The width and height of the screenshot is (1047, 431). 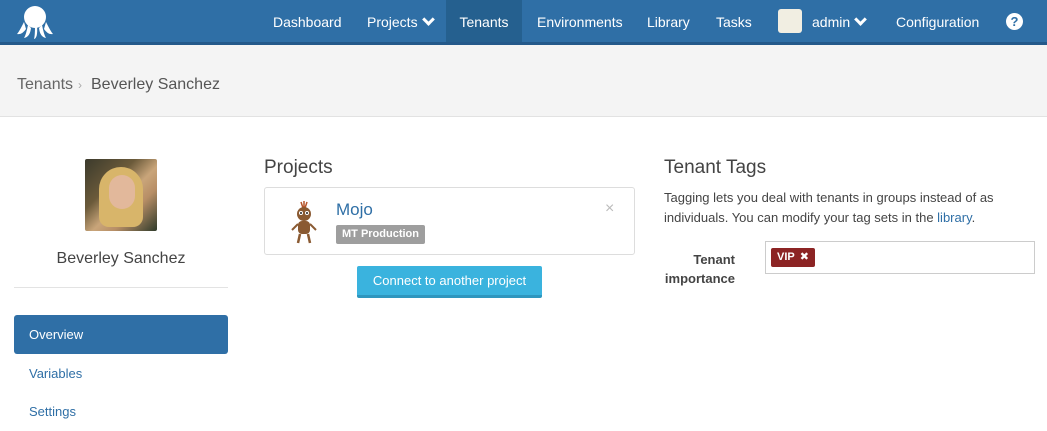 I want to click on user-avatar, so click(x=790, y=21).